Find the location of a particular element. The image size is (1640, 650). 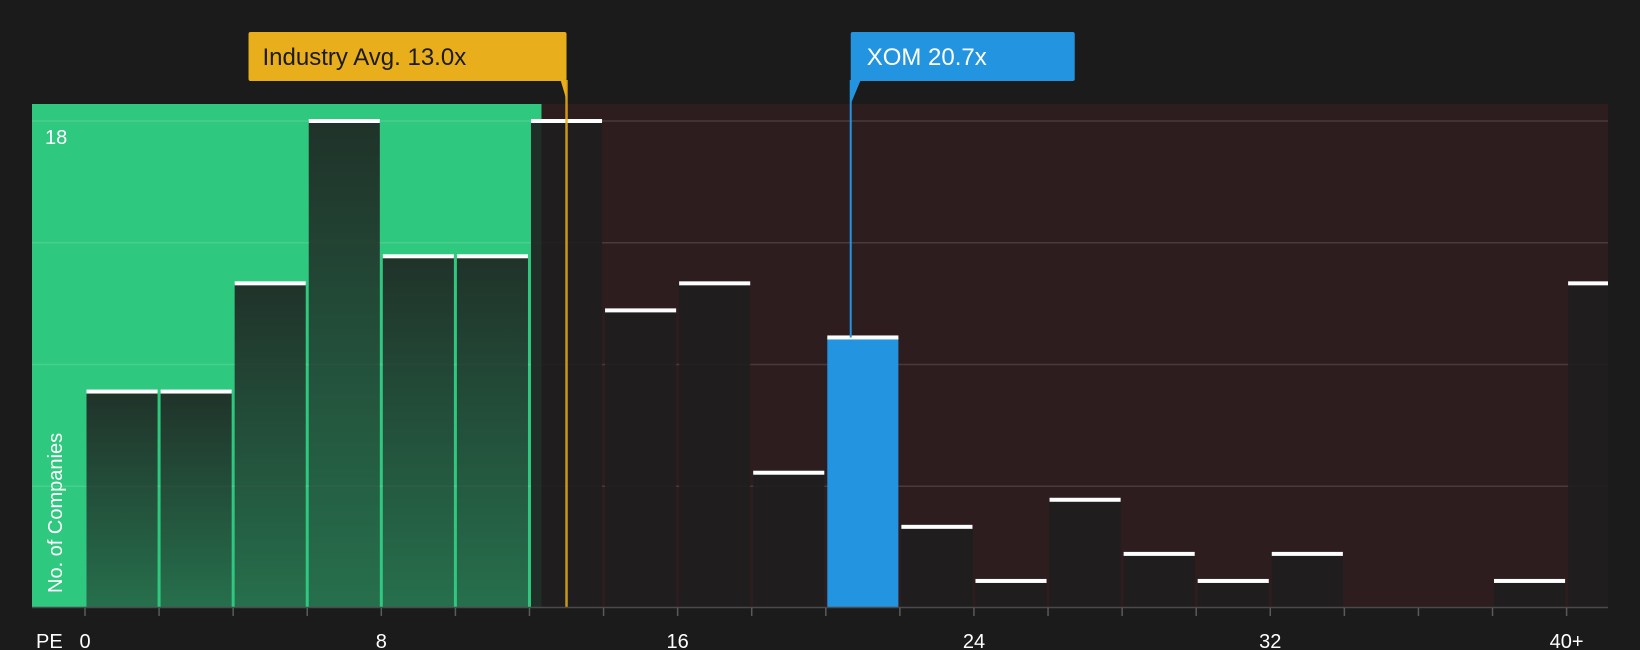

company-pointer is located at coordinates (855, 92).